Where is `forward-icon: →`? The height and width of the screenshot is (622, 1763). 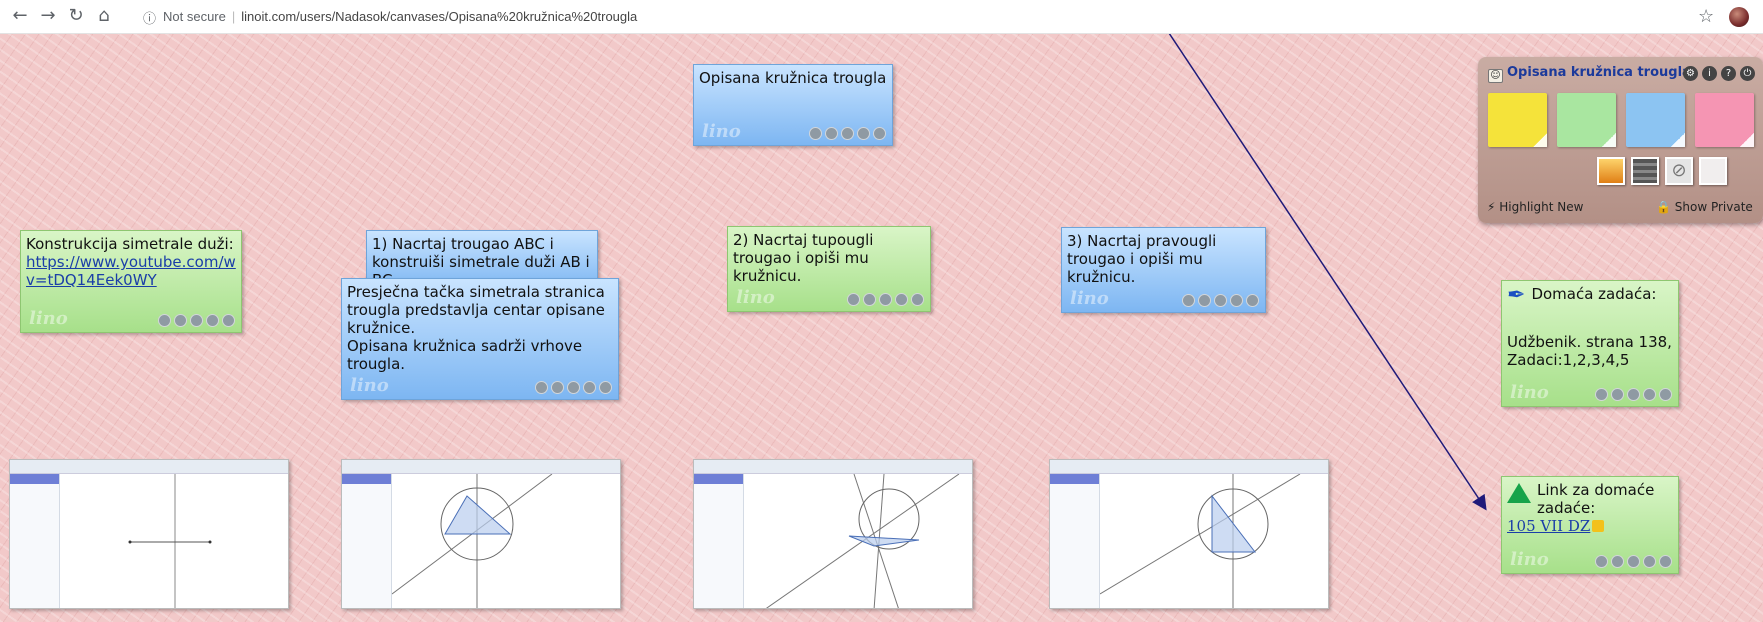
forward-icon: → is located at coordinates (48, 16).